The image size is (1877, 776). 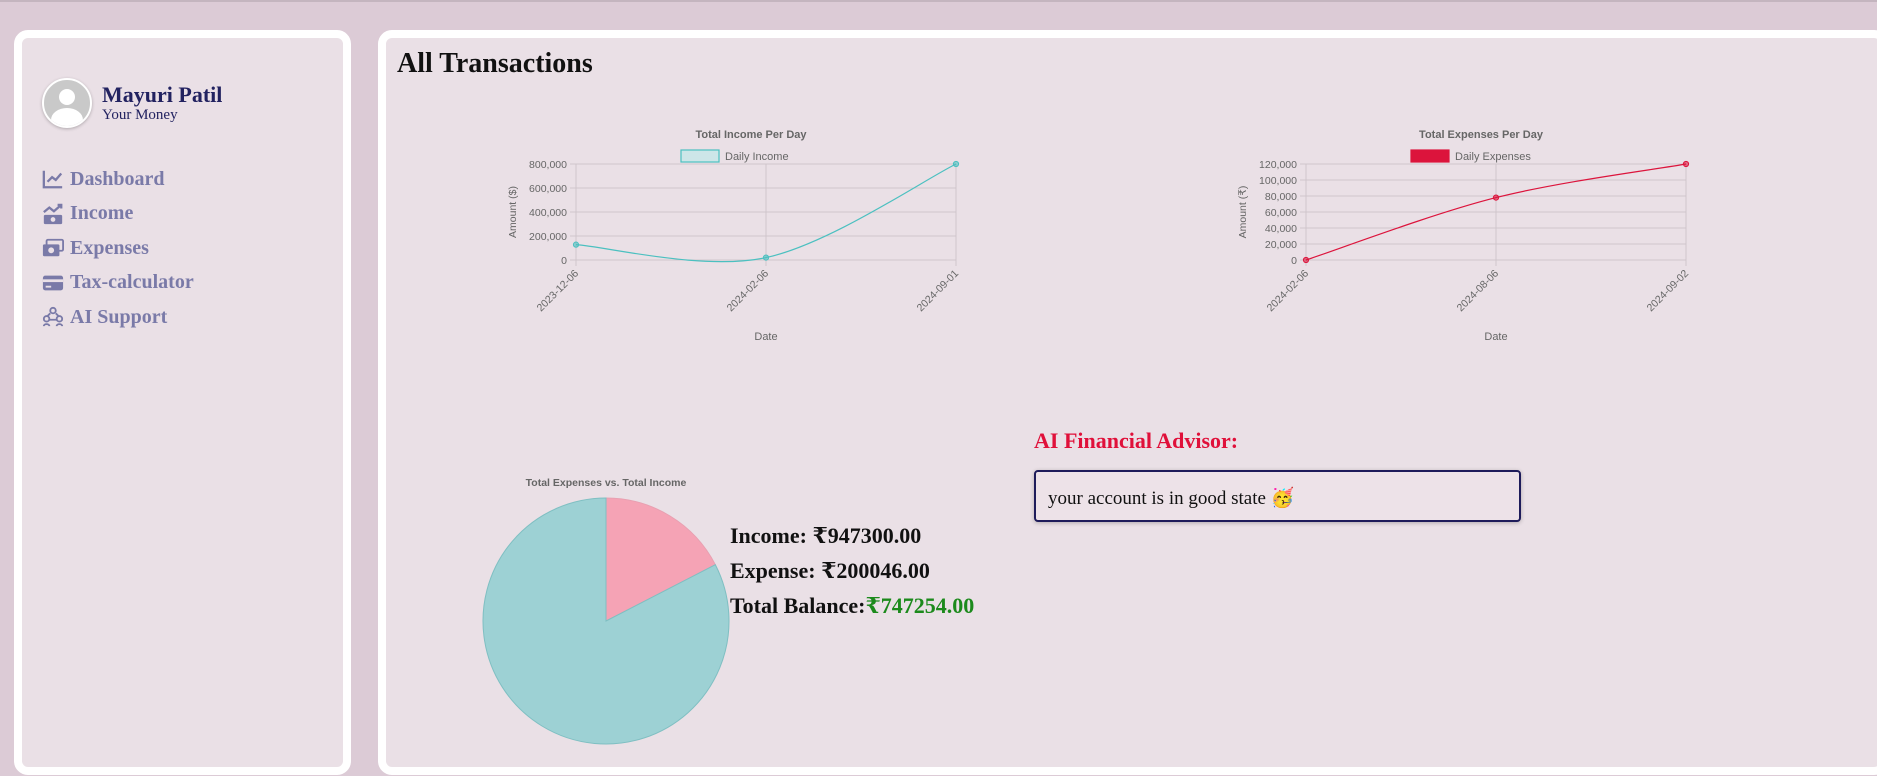 What do you see at coordinates (548, 189) in the screenshot?
I see `y-tick-label: 600,000` at bounding box center [548, 189].